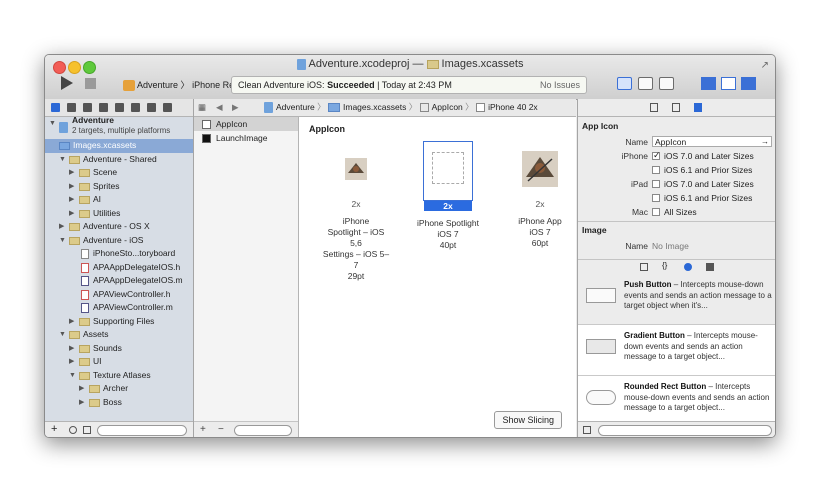 The image size is (820, 500). Describe the element at coordinates (119, 376) in the screenshot. I see `tree-group-texture-atlases: ▼ Texture Atlases` at that location.